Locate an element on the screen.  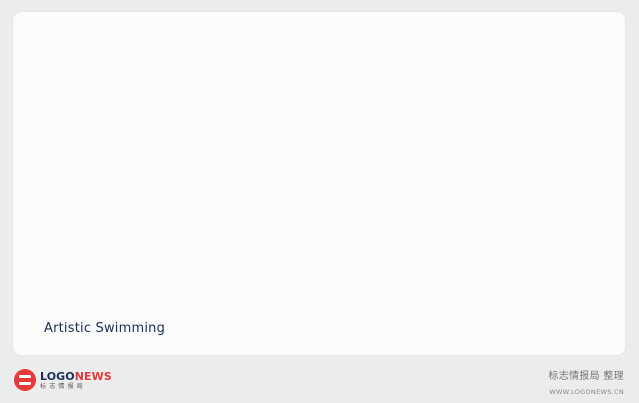
footer-credit-block: 标志情报局 整理 WWW.LOGONEWS.CN is located at coordinates (586, 381).